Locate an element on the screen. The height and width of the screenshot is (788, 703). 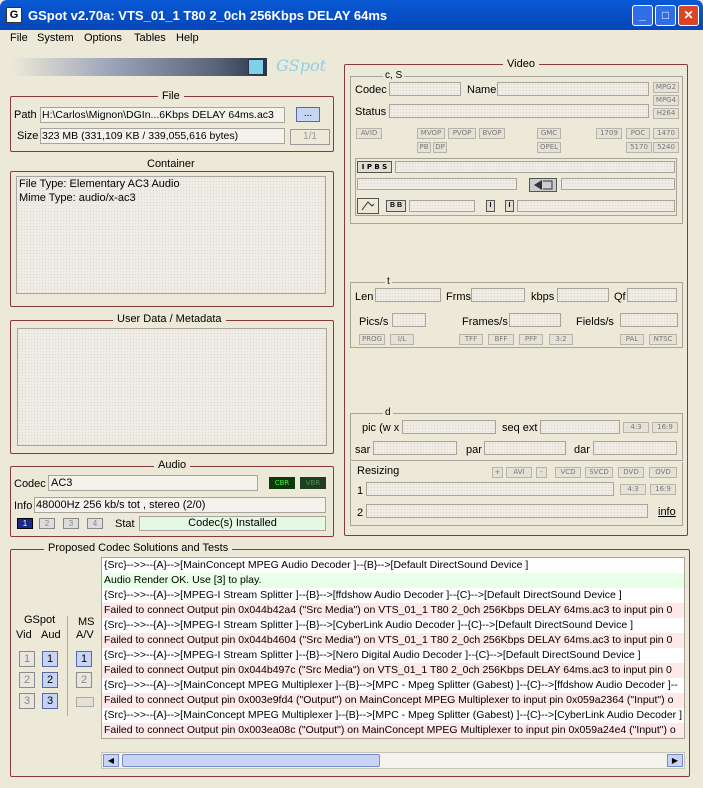
gop-nav-icon is located at coordinates (543, 185).